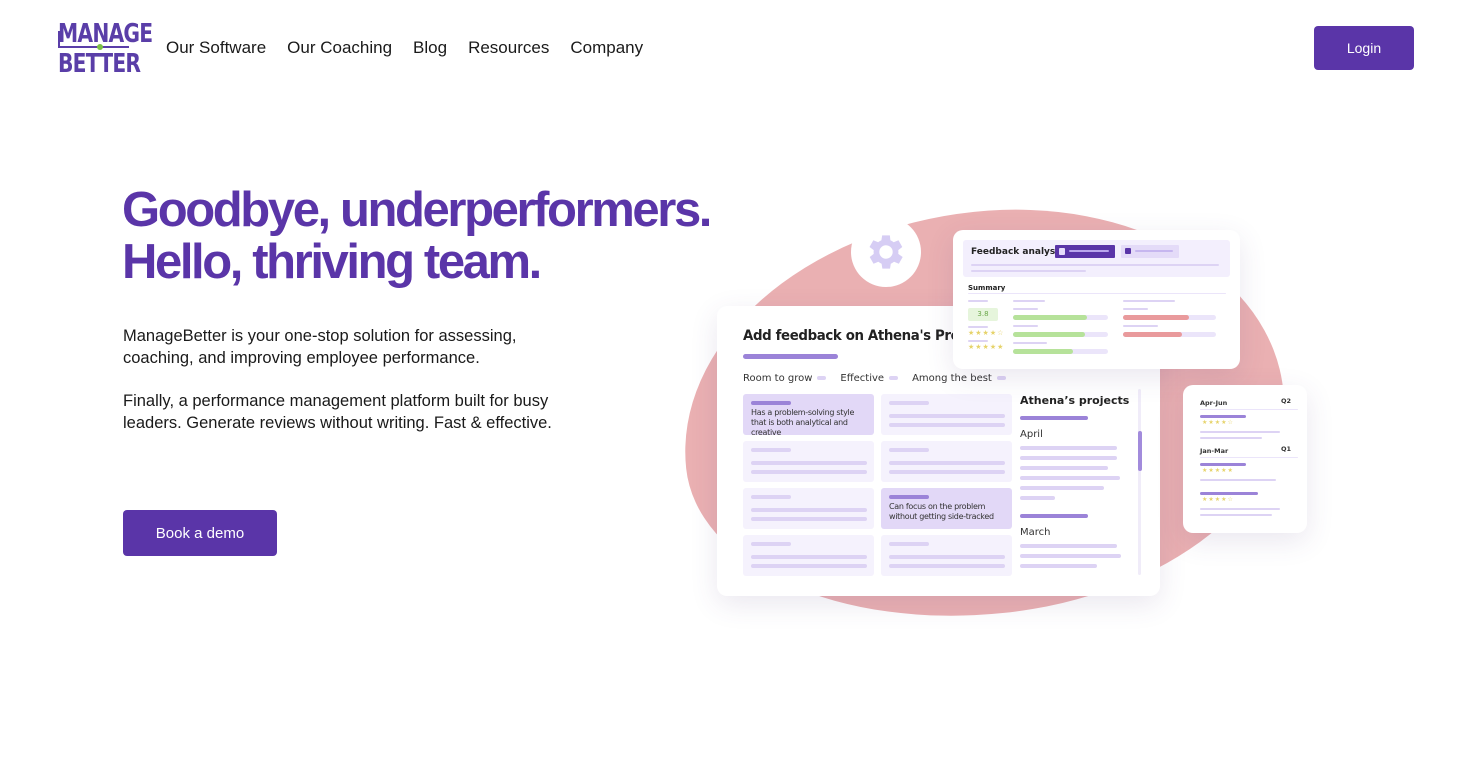  What do you see at coordinates (862, 336) in the screenshot?
I see `feedback-form-title: Add feedback on Athena's Proble` at bounding box center [862, 336].